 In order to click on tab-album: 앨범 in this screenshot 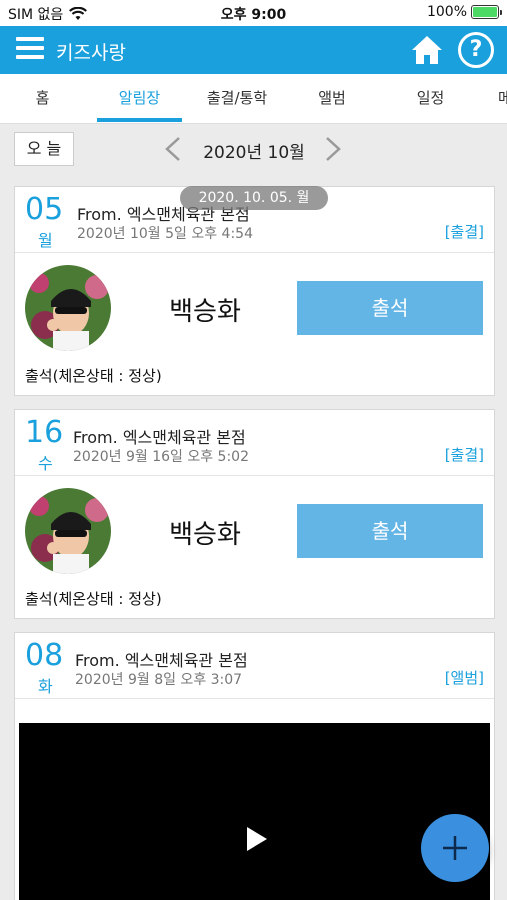, I will do `click(332, 98)`.